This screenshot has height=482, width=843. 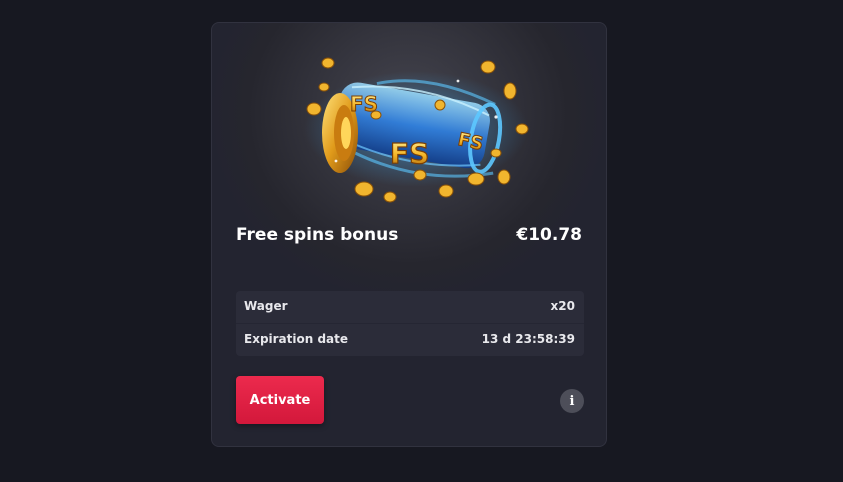 I want to click on wager-value: x20, so click(x=562, y=306).